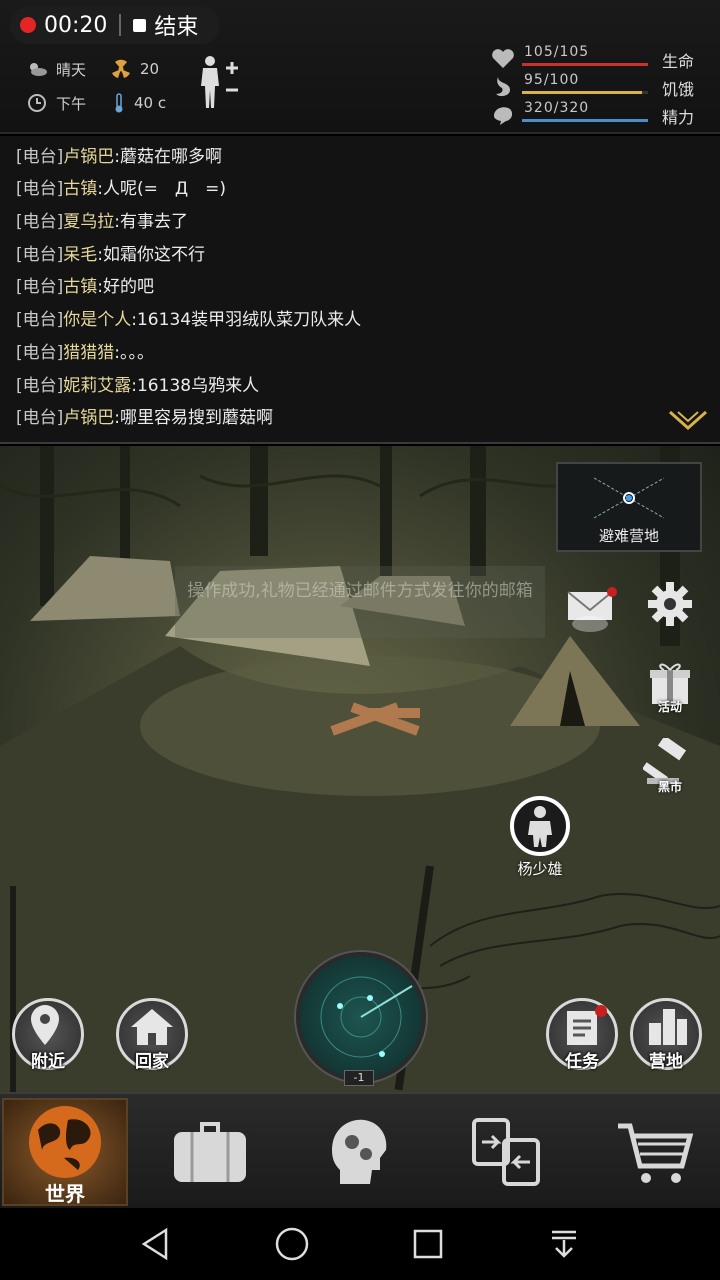 The height and width of the screenshot is (1280, 720). I want to click on tab-skills, so click(358, 1152).